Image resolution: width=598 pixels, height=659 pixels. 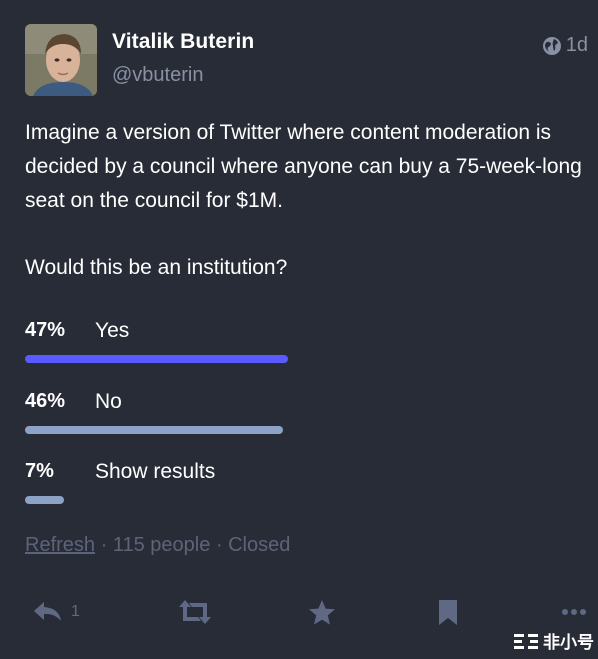 I want to click on account-handle: @vbuterin, so click(x=157, y=75).